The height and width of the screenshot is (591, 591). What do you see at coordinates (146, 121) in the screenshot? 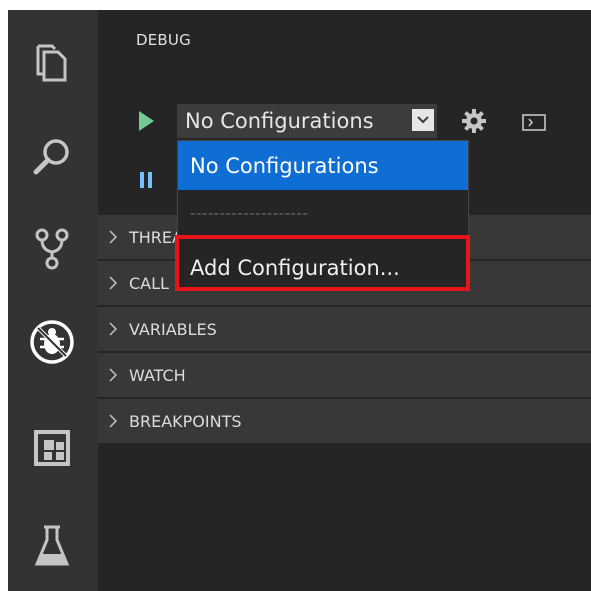
I see `play-icon` at bounding box center [146, 121].